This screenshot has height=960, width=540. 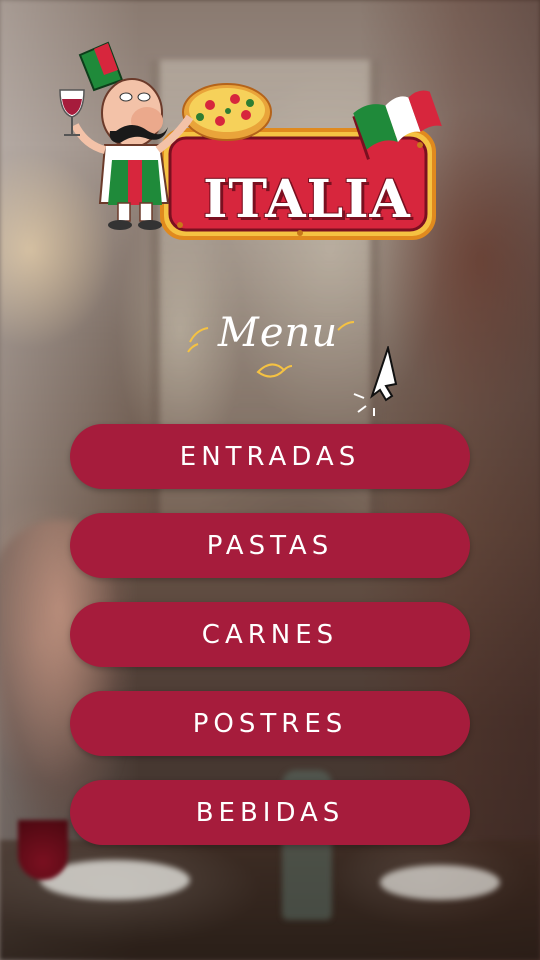 I want to click on menu-heading-text: Menu, so click(x=278, y=333).